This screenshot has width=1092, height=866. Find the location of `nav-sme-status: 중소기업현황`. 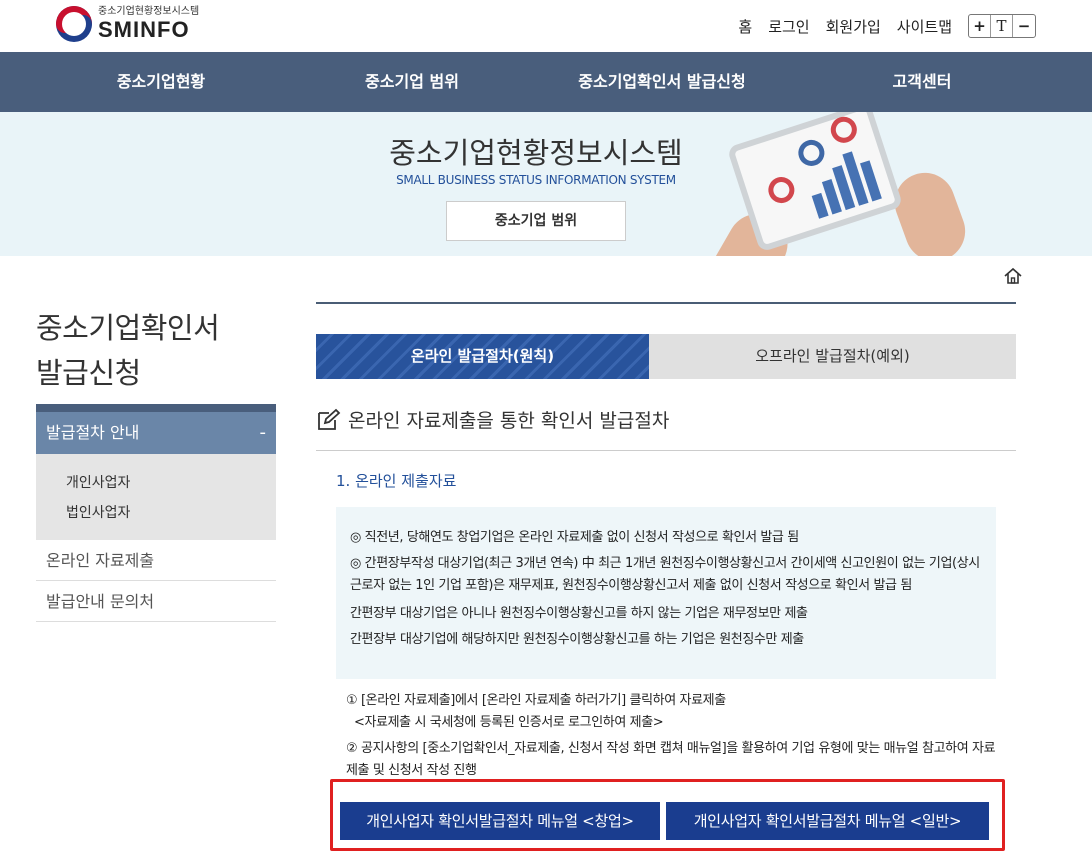

nav-sme-status: 중소기업현황 is located at coordinates (161, 82).